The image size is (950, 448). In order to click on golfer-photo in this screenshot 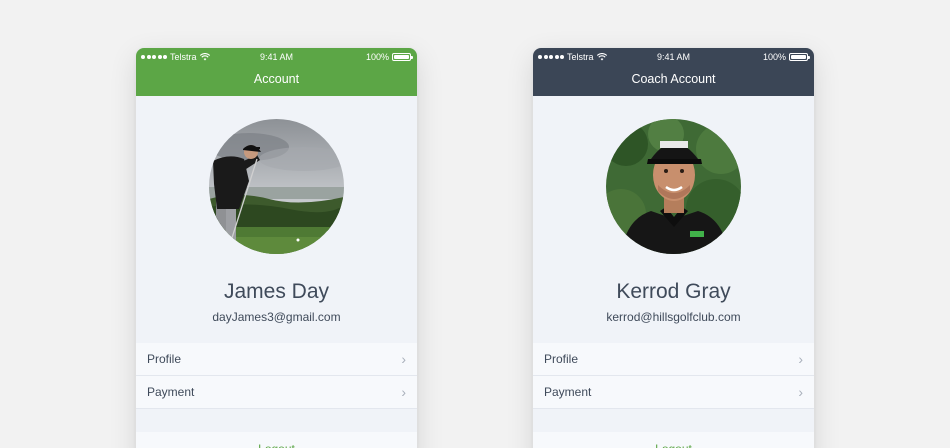, I will do `click(276, 186)`.